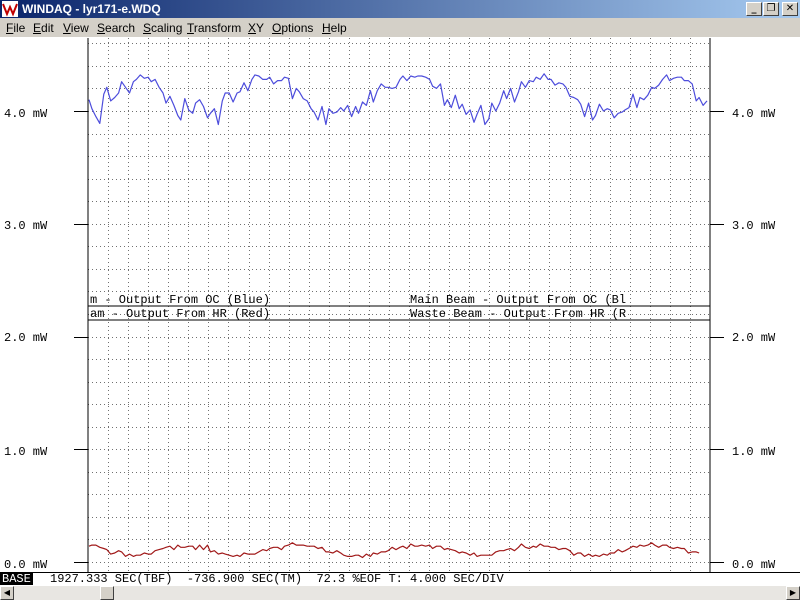 The image size is (800, 610). Describe the element at coordinates (334, 28) in the screenshot. I see `menu-help: Help` at that location.